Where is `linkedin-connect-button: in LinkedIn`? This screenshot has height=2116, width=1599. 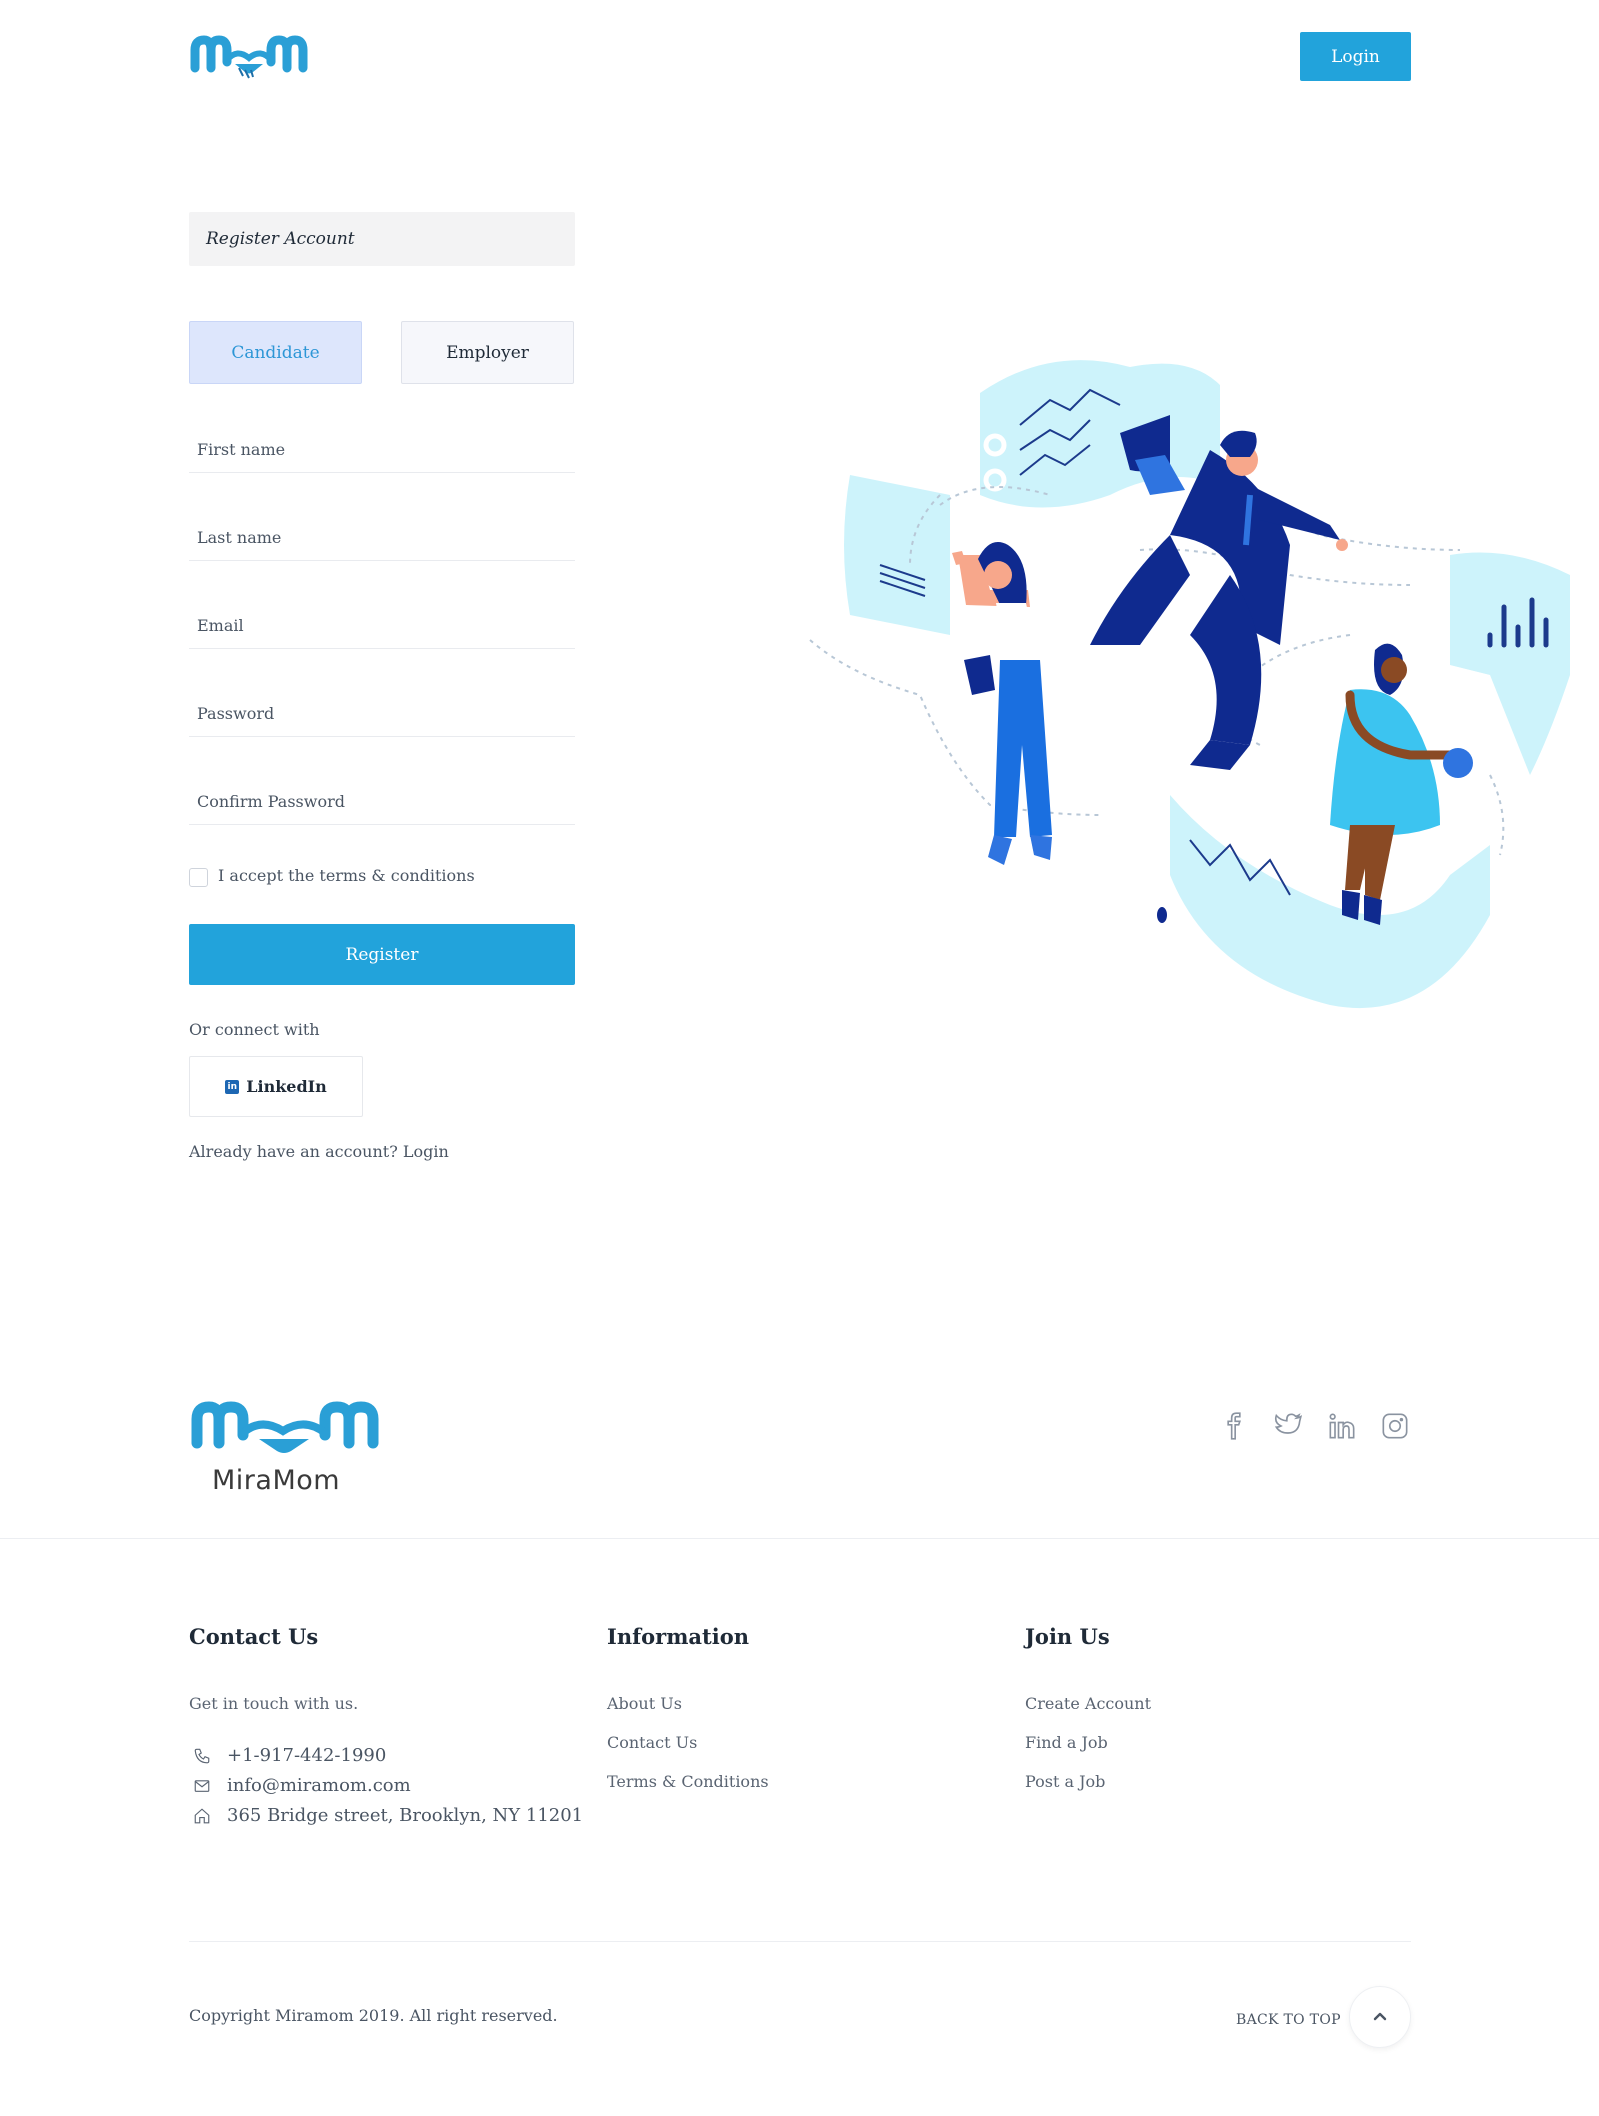 linkedin-connect-button: in LinkedIn is located at coordinates (276, 1086).